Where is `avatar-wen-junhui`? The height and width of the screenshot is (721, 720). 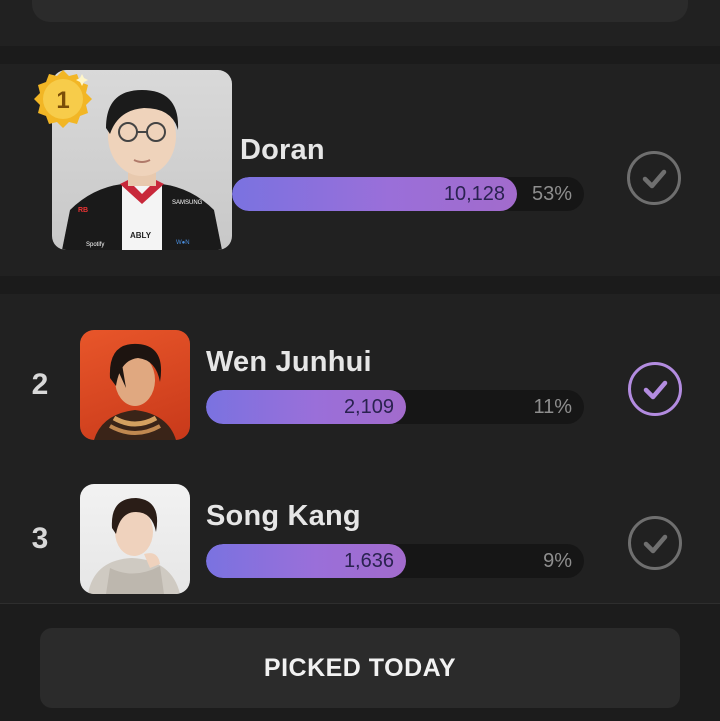 avatar-wen-junhui is located at coordinates (135, 385).